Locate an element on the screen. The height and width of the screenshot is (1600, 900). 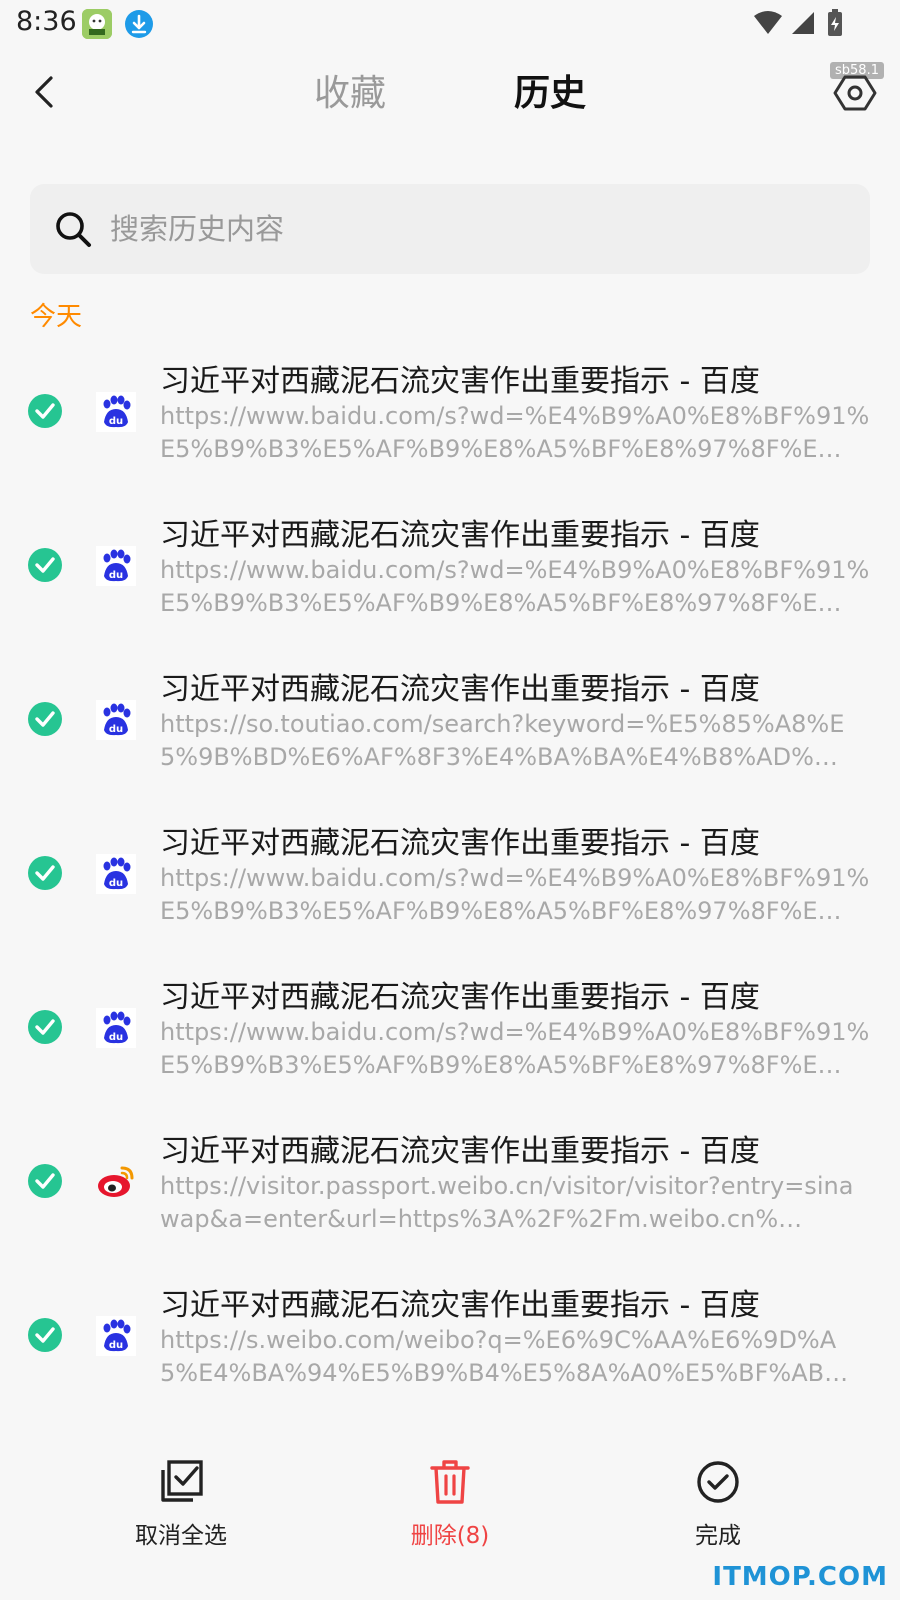
done-button: 完成 is located at coordinates (718, 1504).